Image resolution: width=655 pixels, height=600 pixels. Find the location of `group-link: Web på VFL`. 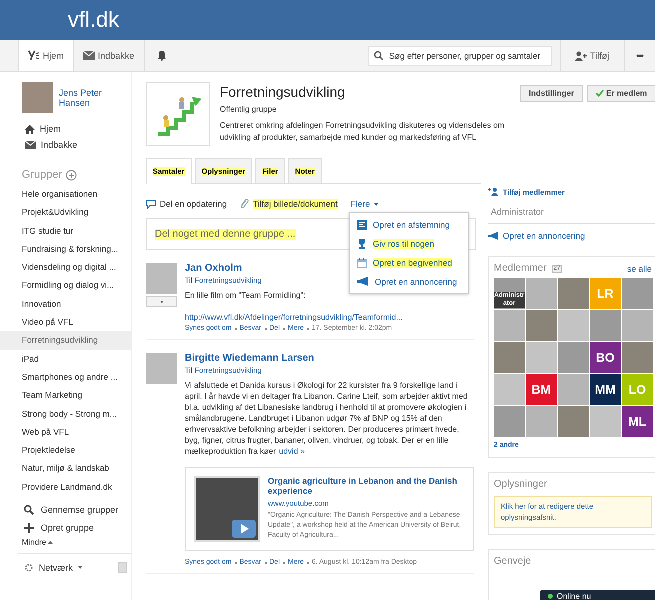

group-link: Web på VFL is located at coordinates (65, 432).